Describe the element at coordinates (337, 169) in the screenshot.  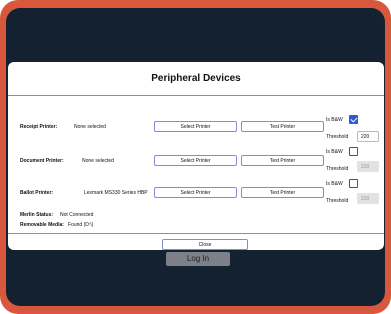
I see `document-threshold-label: Threshold` at that location.